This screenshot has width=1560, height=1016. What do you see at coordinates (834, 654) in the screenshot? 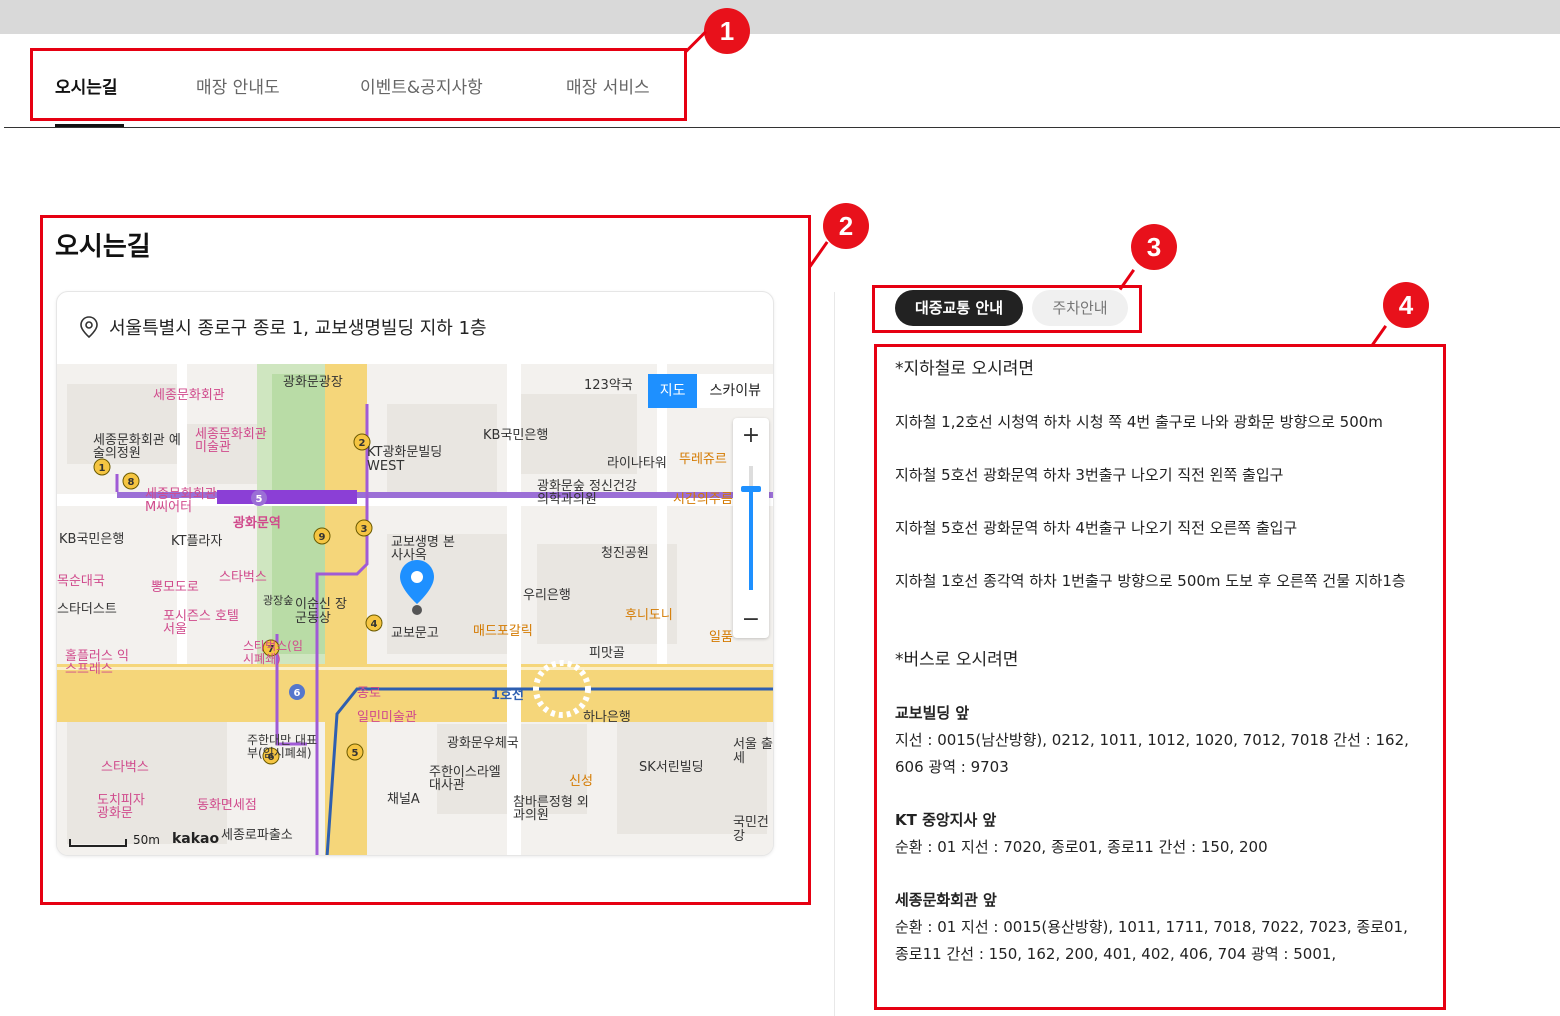
I see `column-divider` at bounding box center [834, 654].